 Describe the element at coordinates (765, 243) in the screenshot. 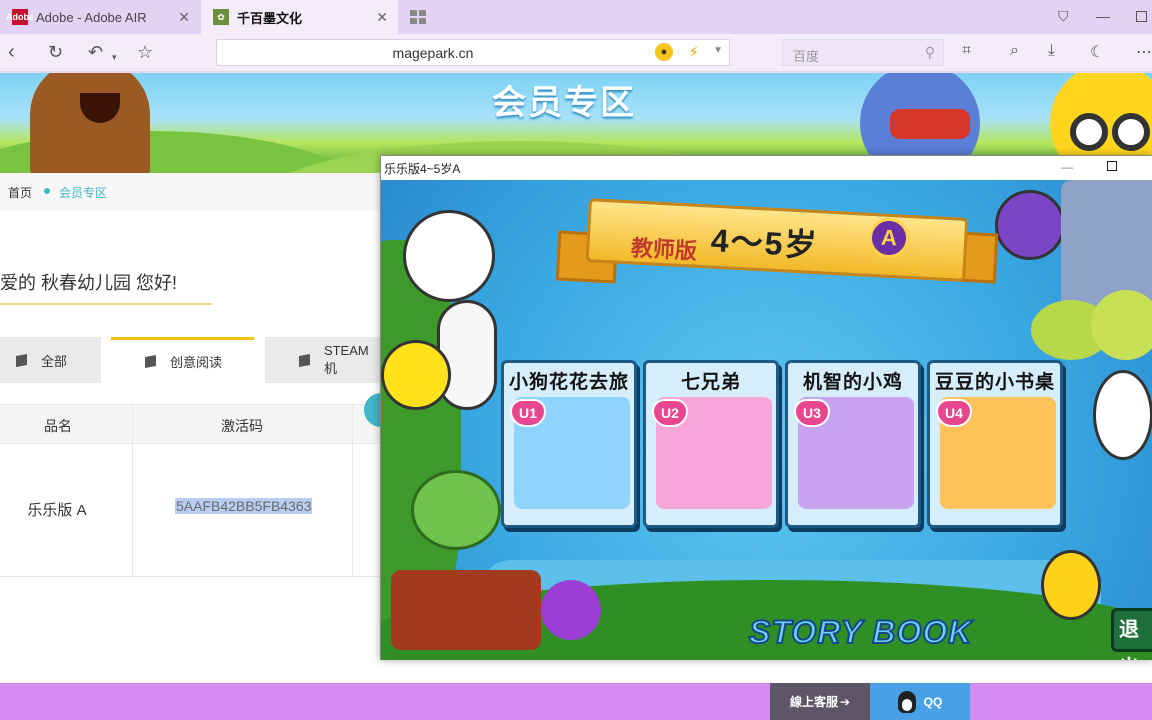

I see `age-label: 4～5岁` at that location.